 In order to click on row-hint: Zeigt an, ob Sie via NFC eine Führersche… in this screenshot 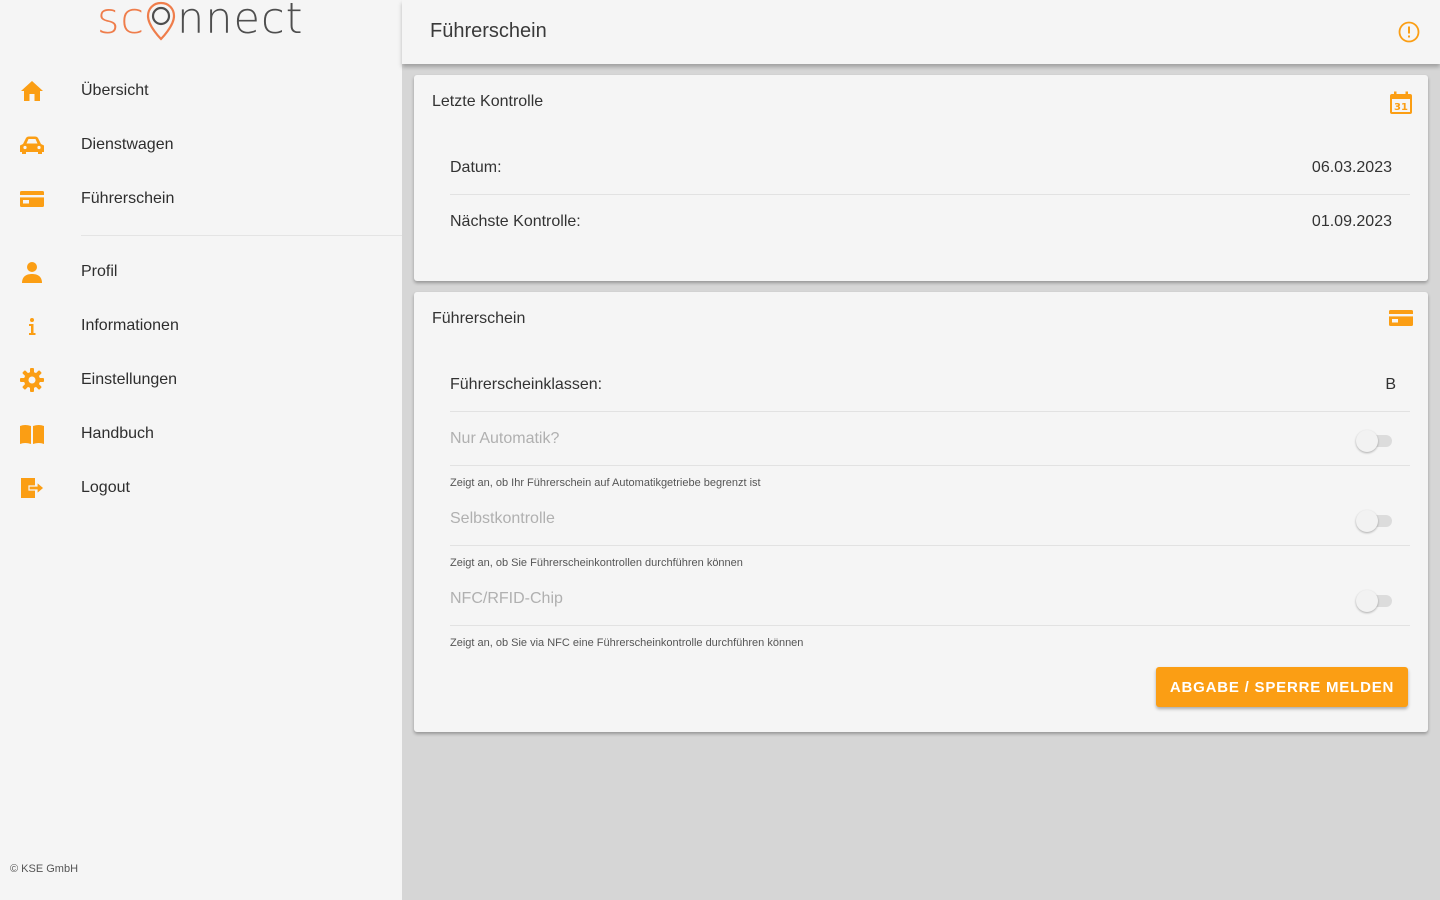, I will do `click(627, 643)`.